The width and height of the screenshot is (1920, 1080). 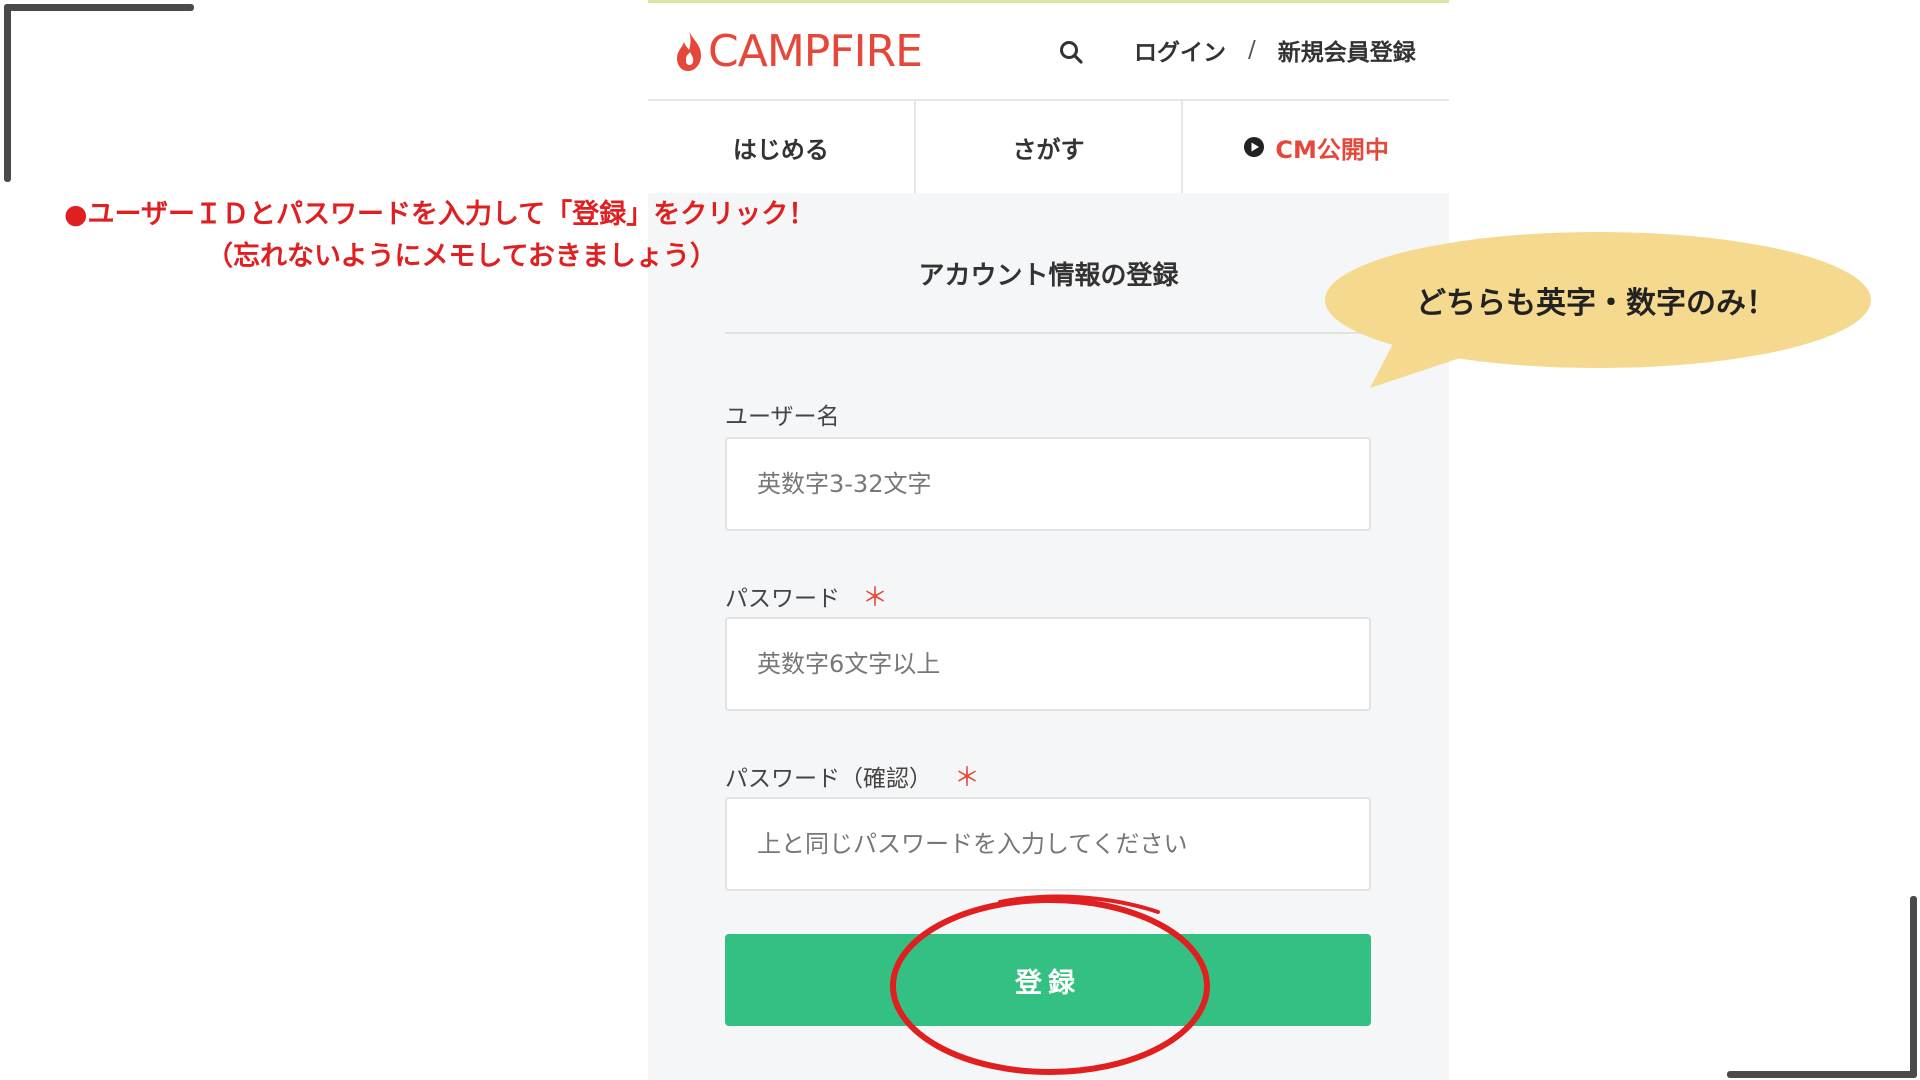 What do you see at coordinates (1180, 50) in the screenshot?
I see `login-link: ログイン` at bounding box center [1180, 50].